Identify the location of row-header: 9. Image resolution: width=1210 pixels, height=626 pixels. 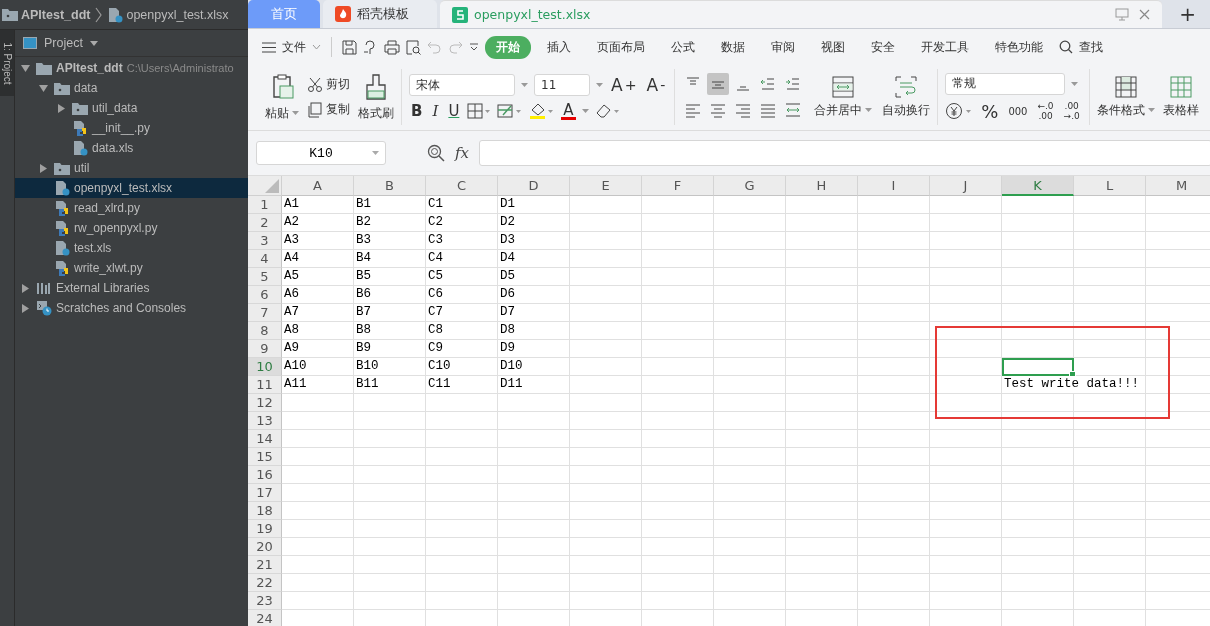
(265, 349).